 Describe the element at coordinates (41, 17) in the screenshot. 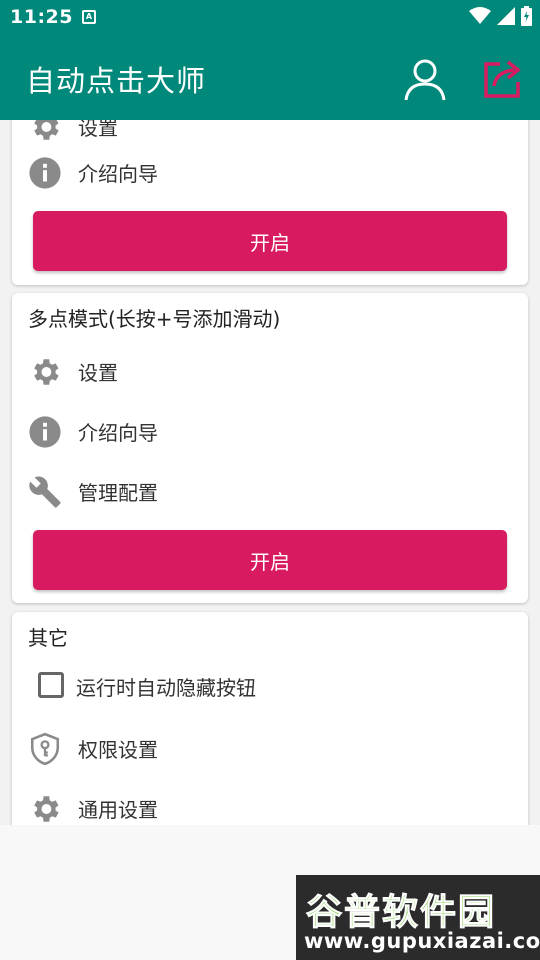

I see `status-time: 11:25` at that location.